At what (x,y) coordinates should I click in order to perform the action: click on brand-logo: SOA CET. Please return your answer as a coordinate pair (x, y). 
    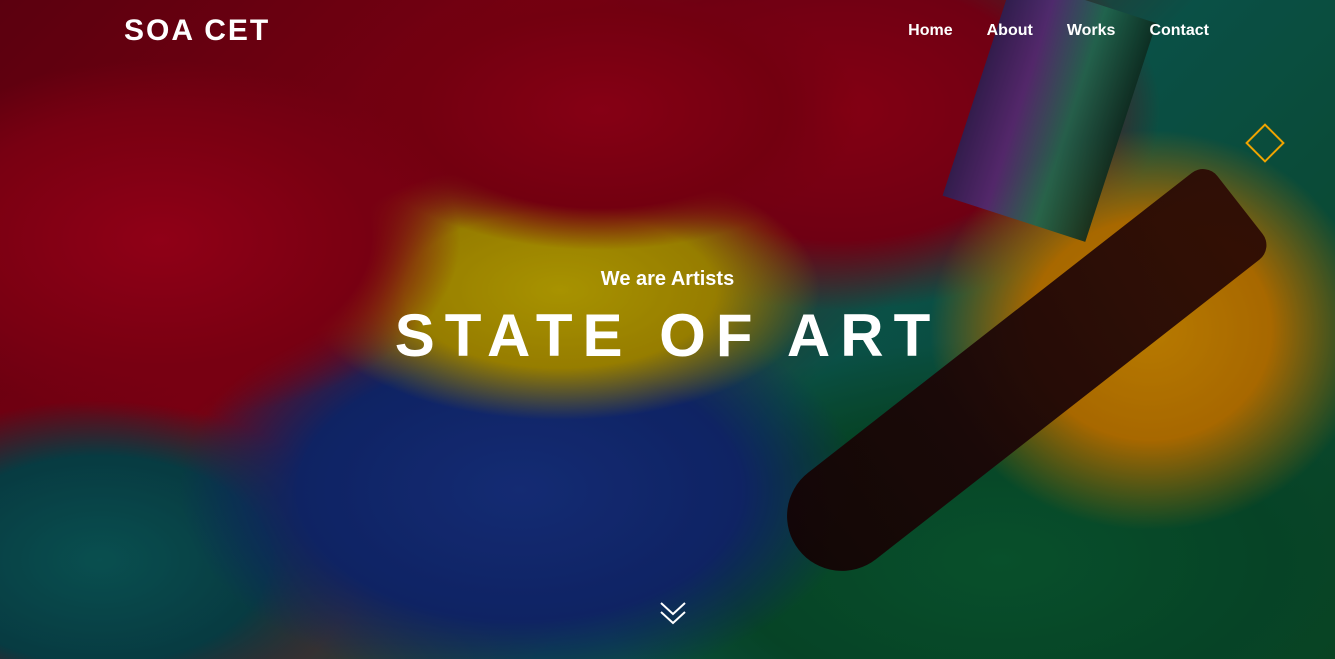
    Looking at the image, I should click on (197, 31).